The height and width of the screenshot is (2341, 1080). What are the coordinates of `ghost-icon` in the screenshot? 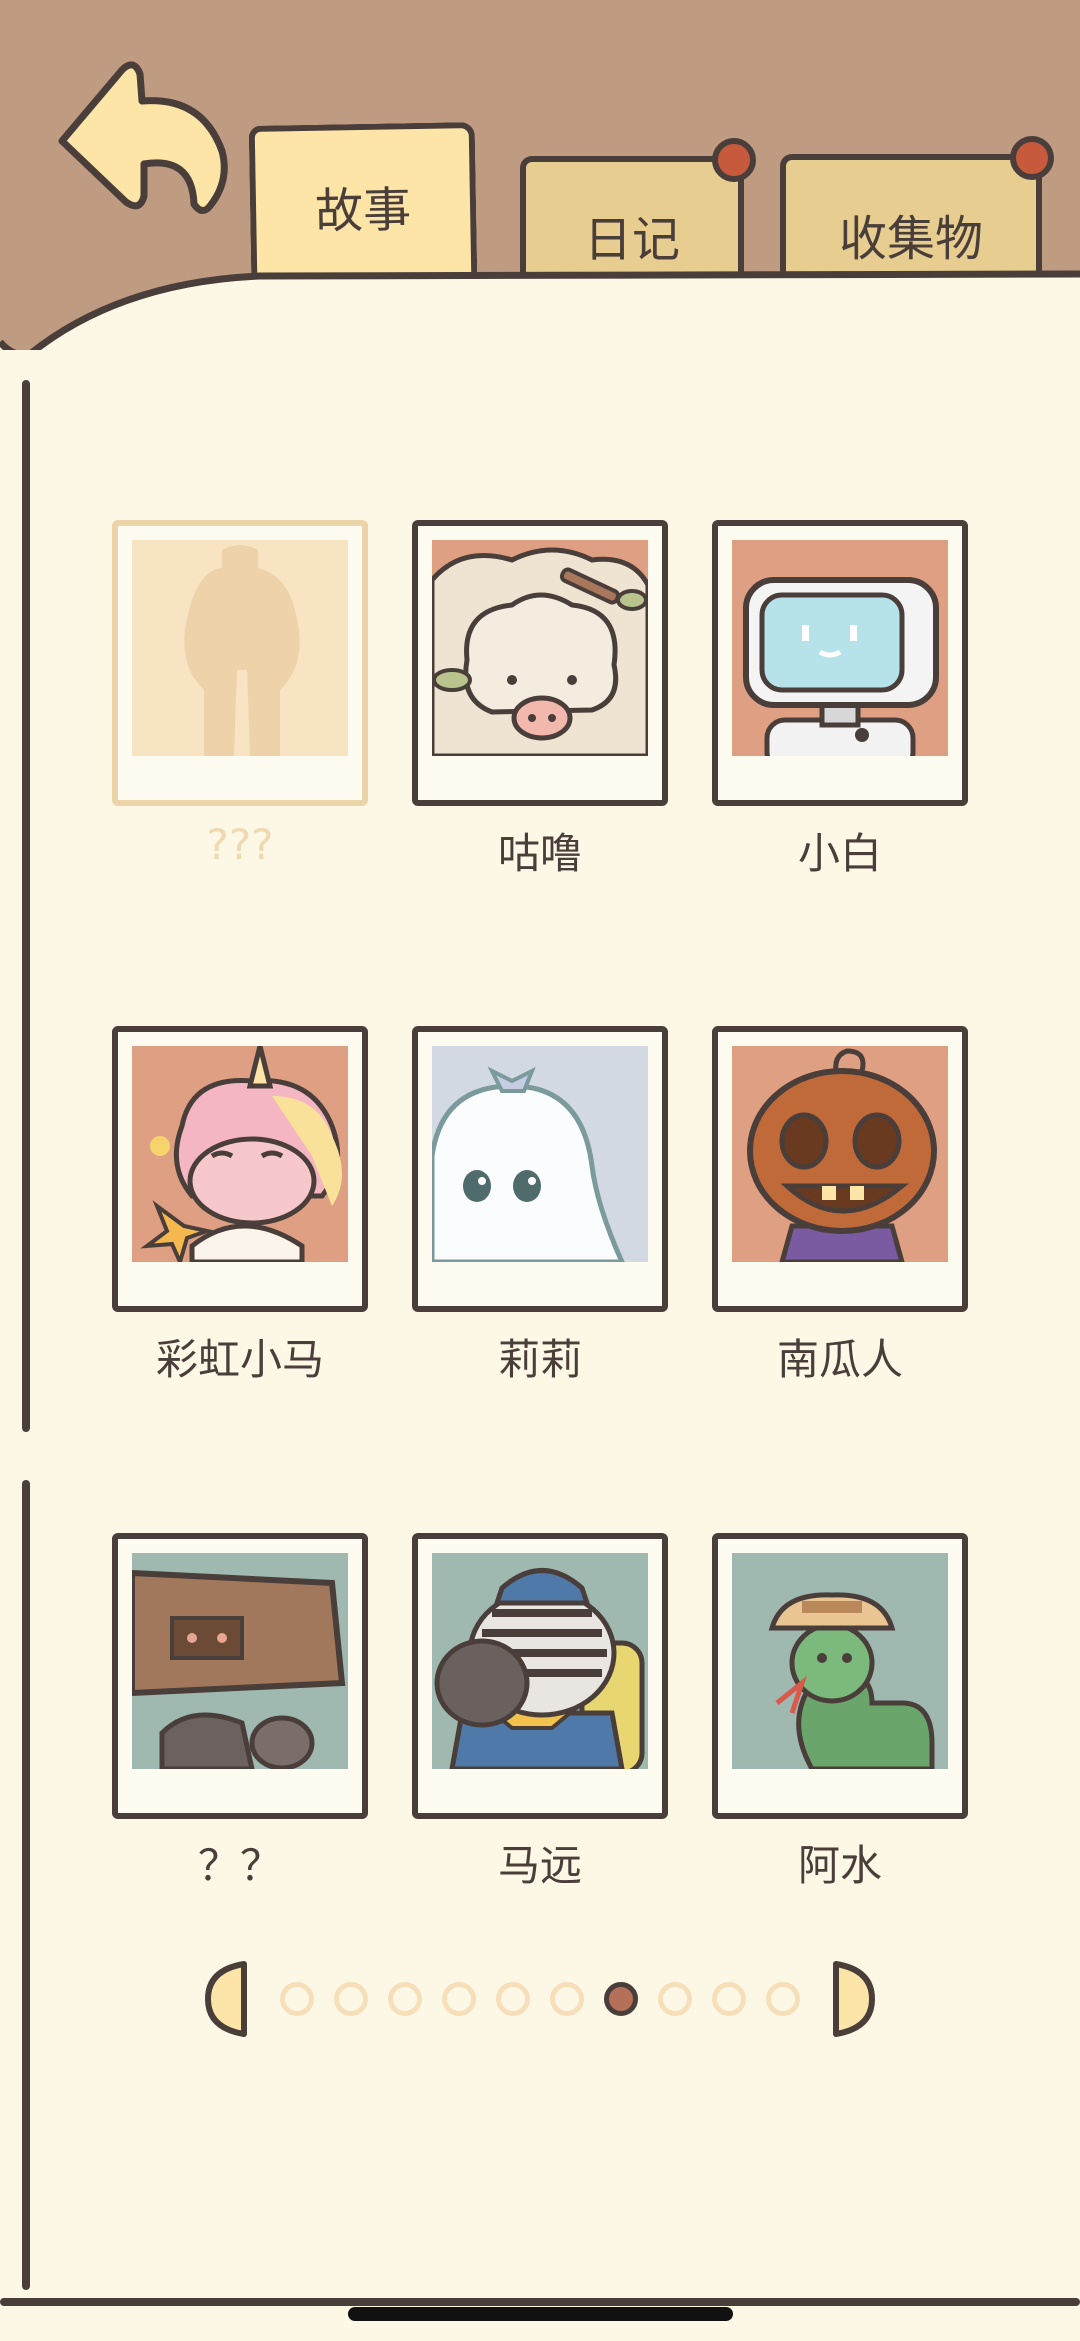 It's located at (540, 1154).